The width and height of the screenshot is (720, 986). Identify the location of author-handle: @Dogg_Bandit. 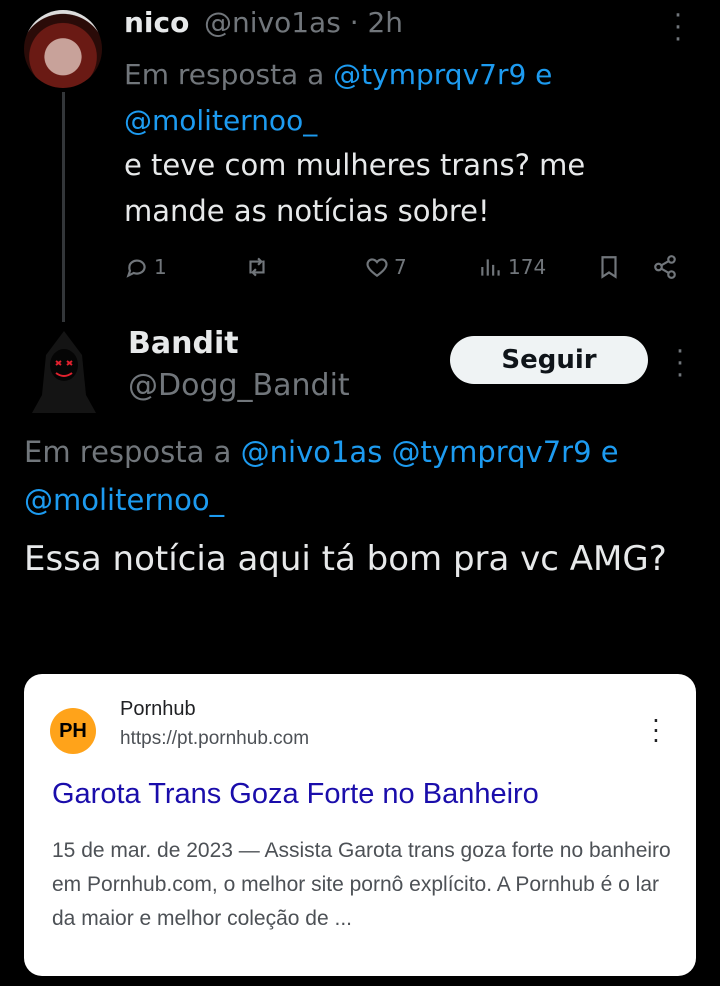
(239, 385).